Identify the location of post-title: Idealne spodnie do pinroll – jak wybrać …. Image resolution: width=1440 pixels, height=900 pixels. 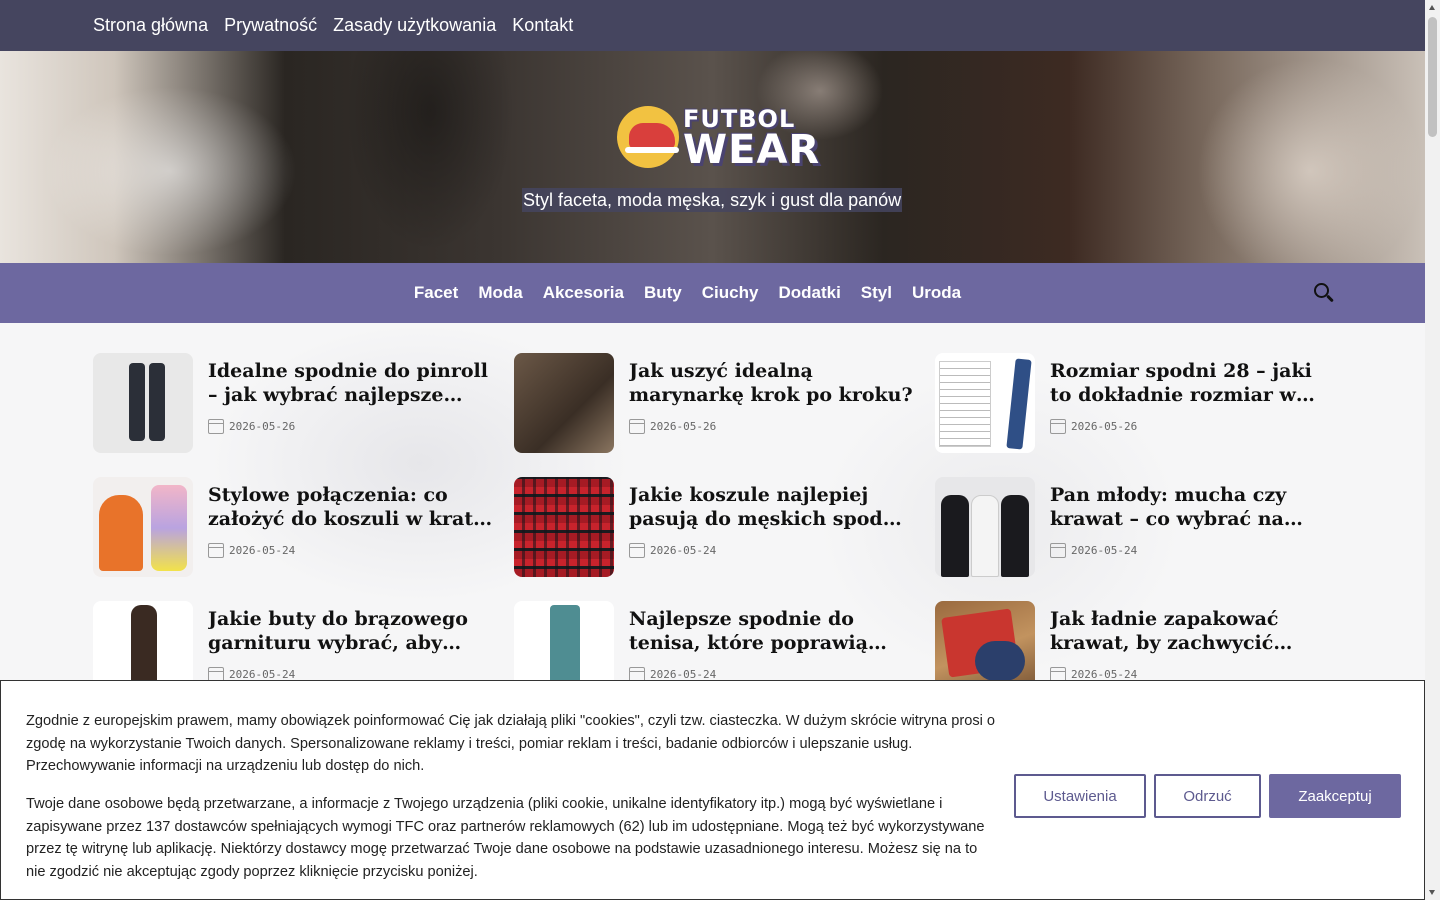
(350, 383).